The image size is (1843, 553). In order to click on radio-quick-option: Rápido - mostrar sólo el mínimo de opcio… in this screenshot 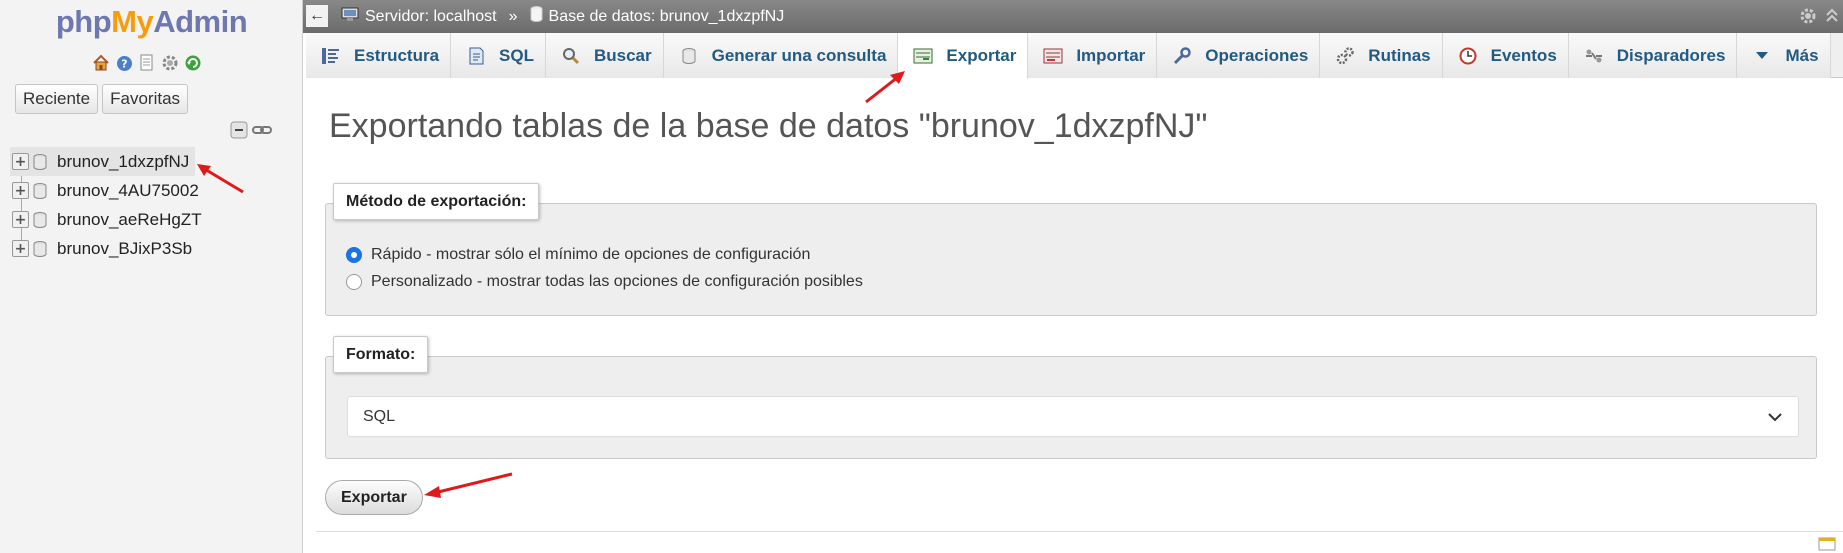, I will do `click(578, 255)`.